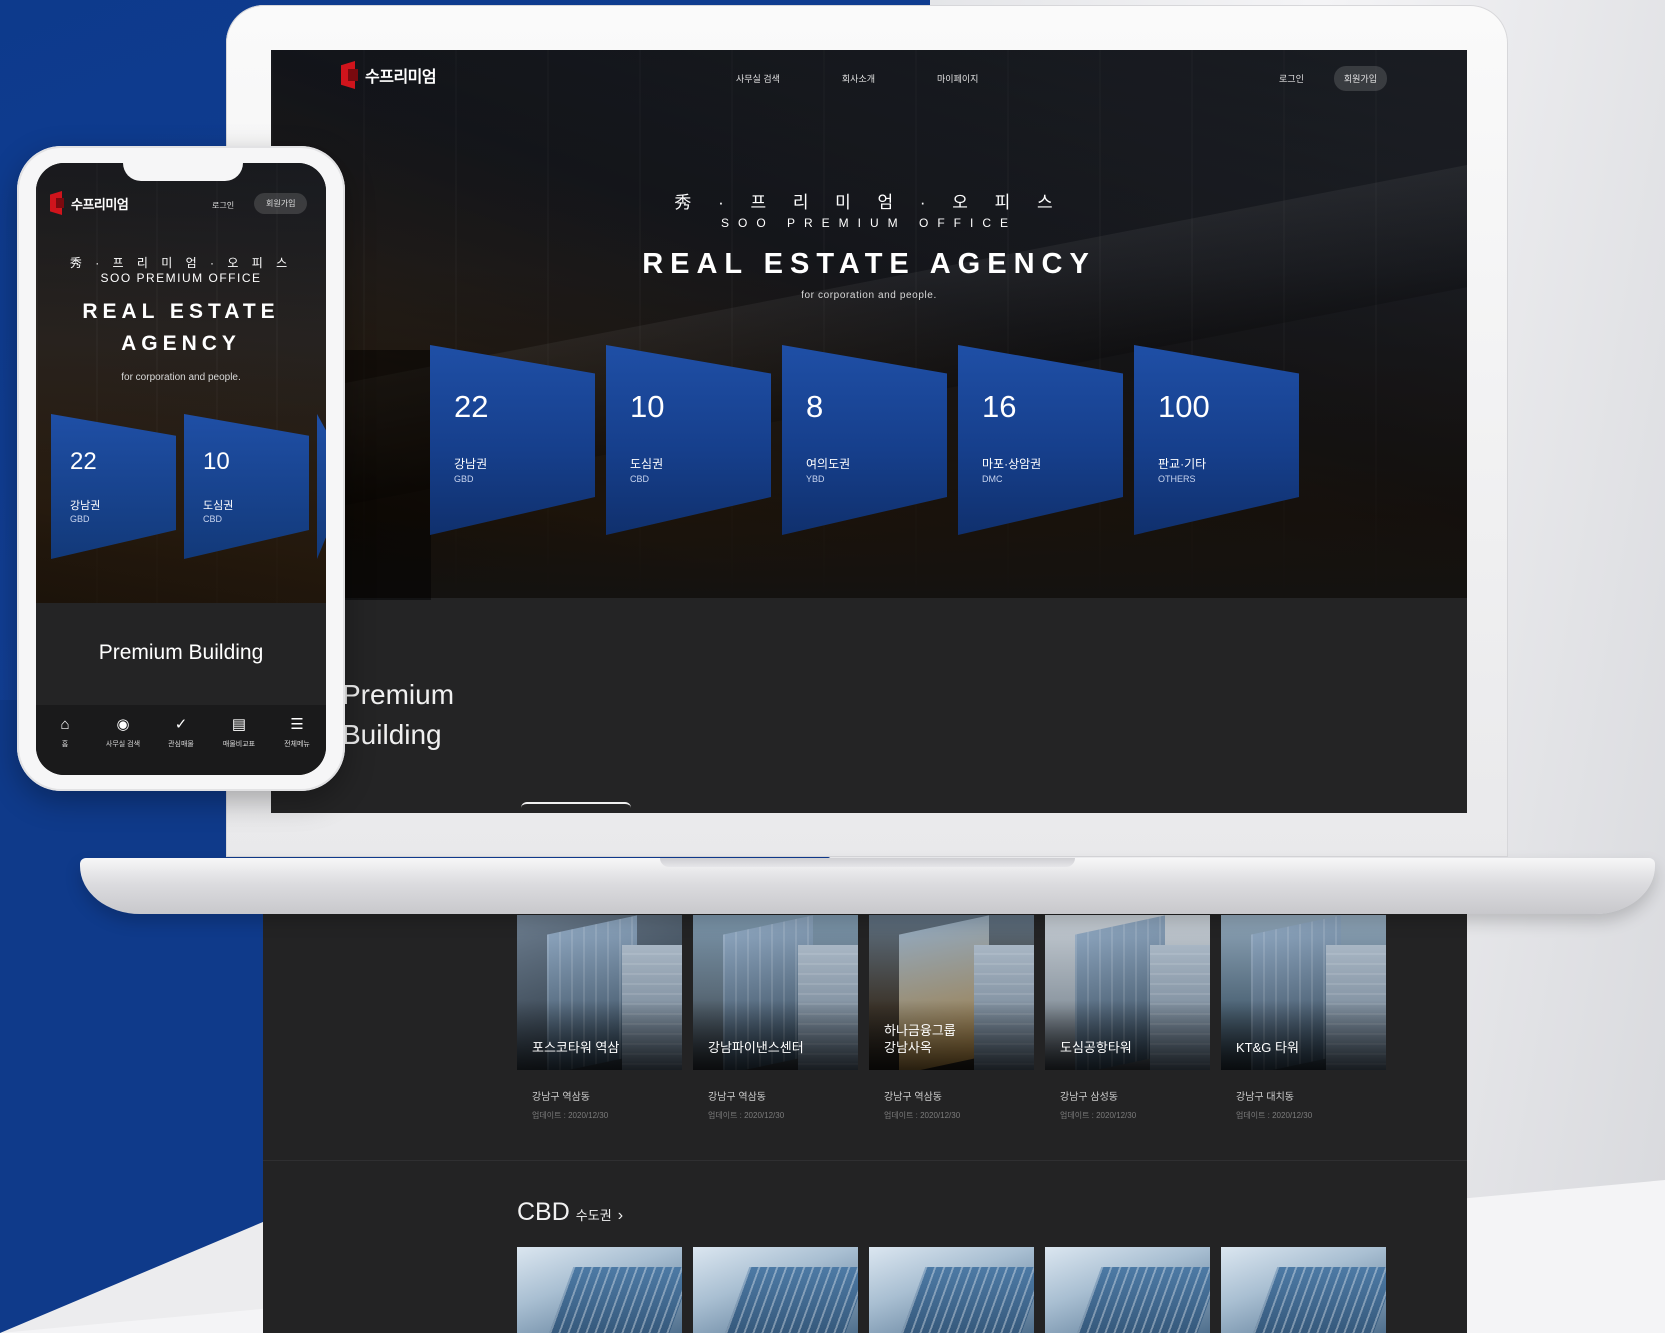 The image size is (1665, 1333). Describe the element at coordinates (1303, 1018) in the screenshot. I see `building-card: KT&G 타워 강남구 대치동 업데이트 : 2020/12/30` at that location.